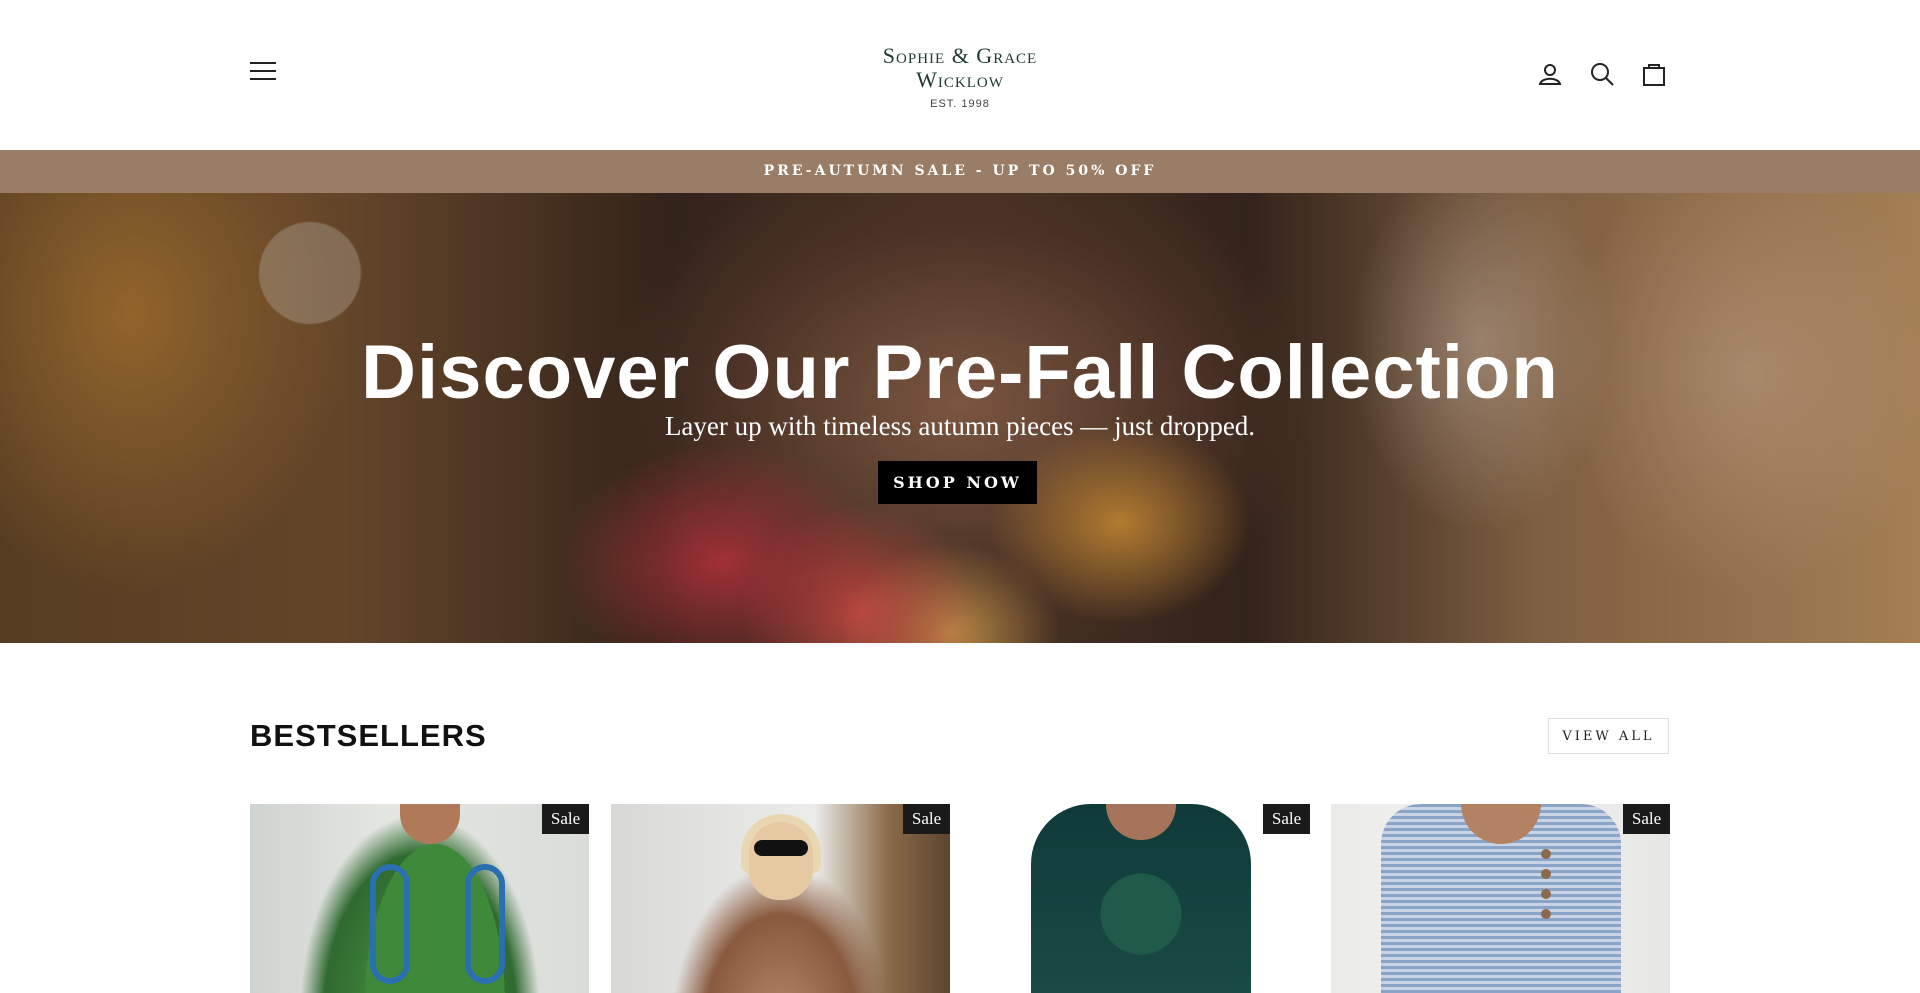 This screenshot has height=993, width=1920. What do you see at coordinates (263, 74) in the screenshot?
I see `menu-icon` at bounding box center [263, 74].